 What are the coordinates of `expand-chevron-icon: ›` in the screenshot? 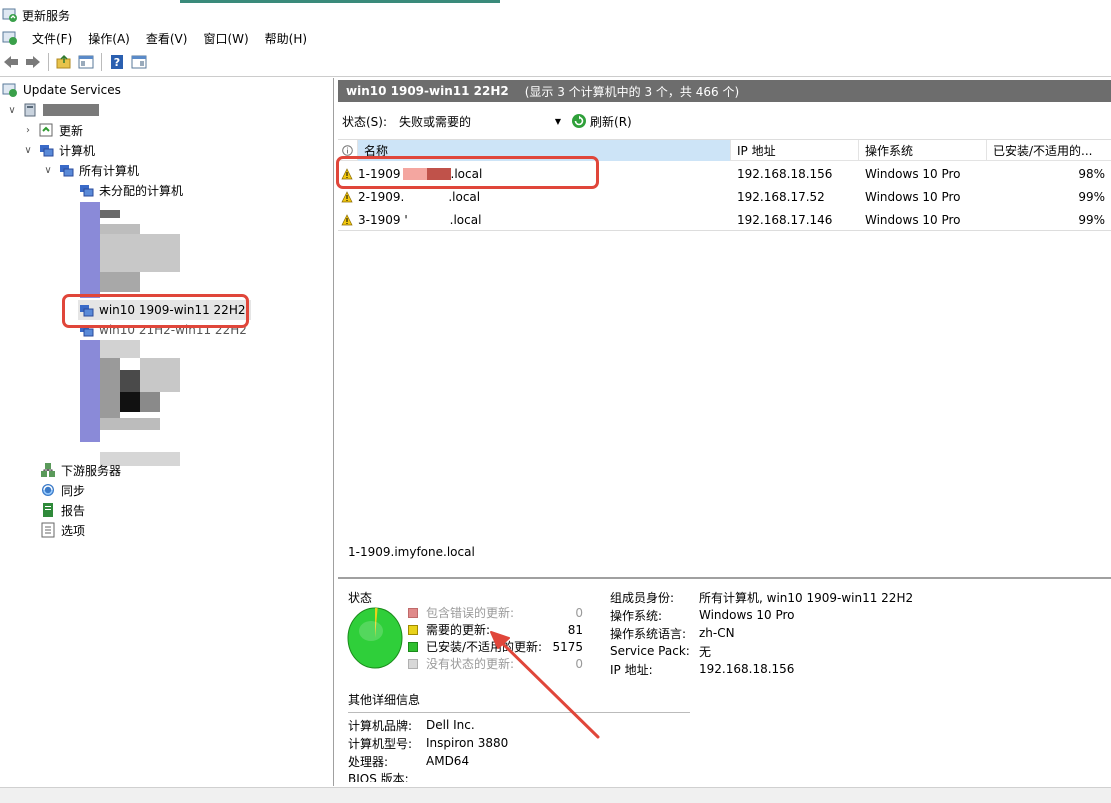 It's located at (28, 130).